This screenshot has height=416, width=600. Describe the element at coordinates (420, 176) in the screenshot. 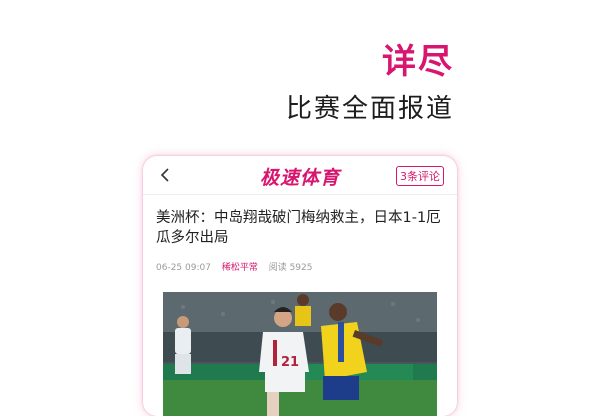

I see `comments-button: 3条评论` at that location.